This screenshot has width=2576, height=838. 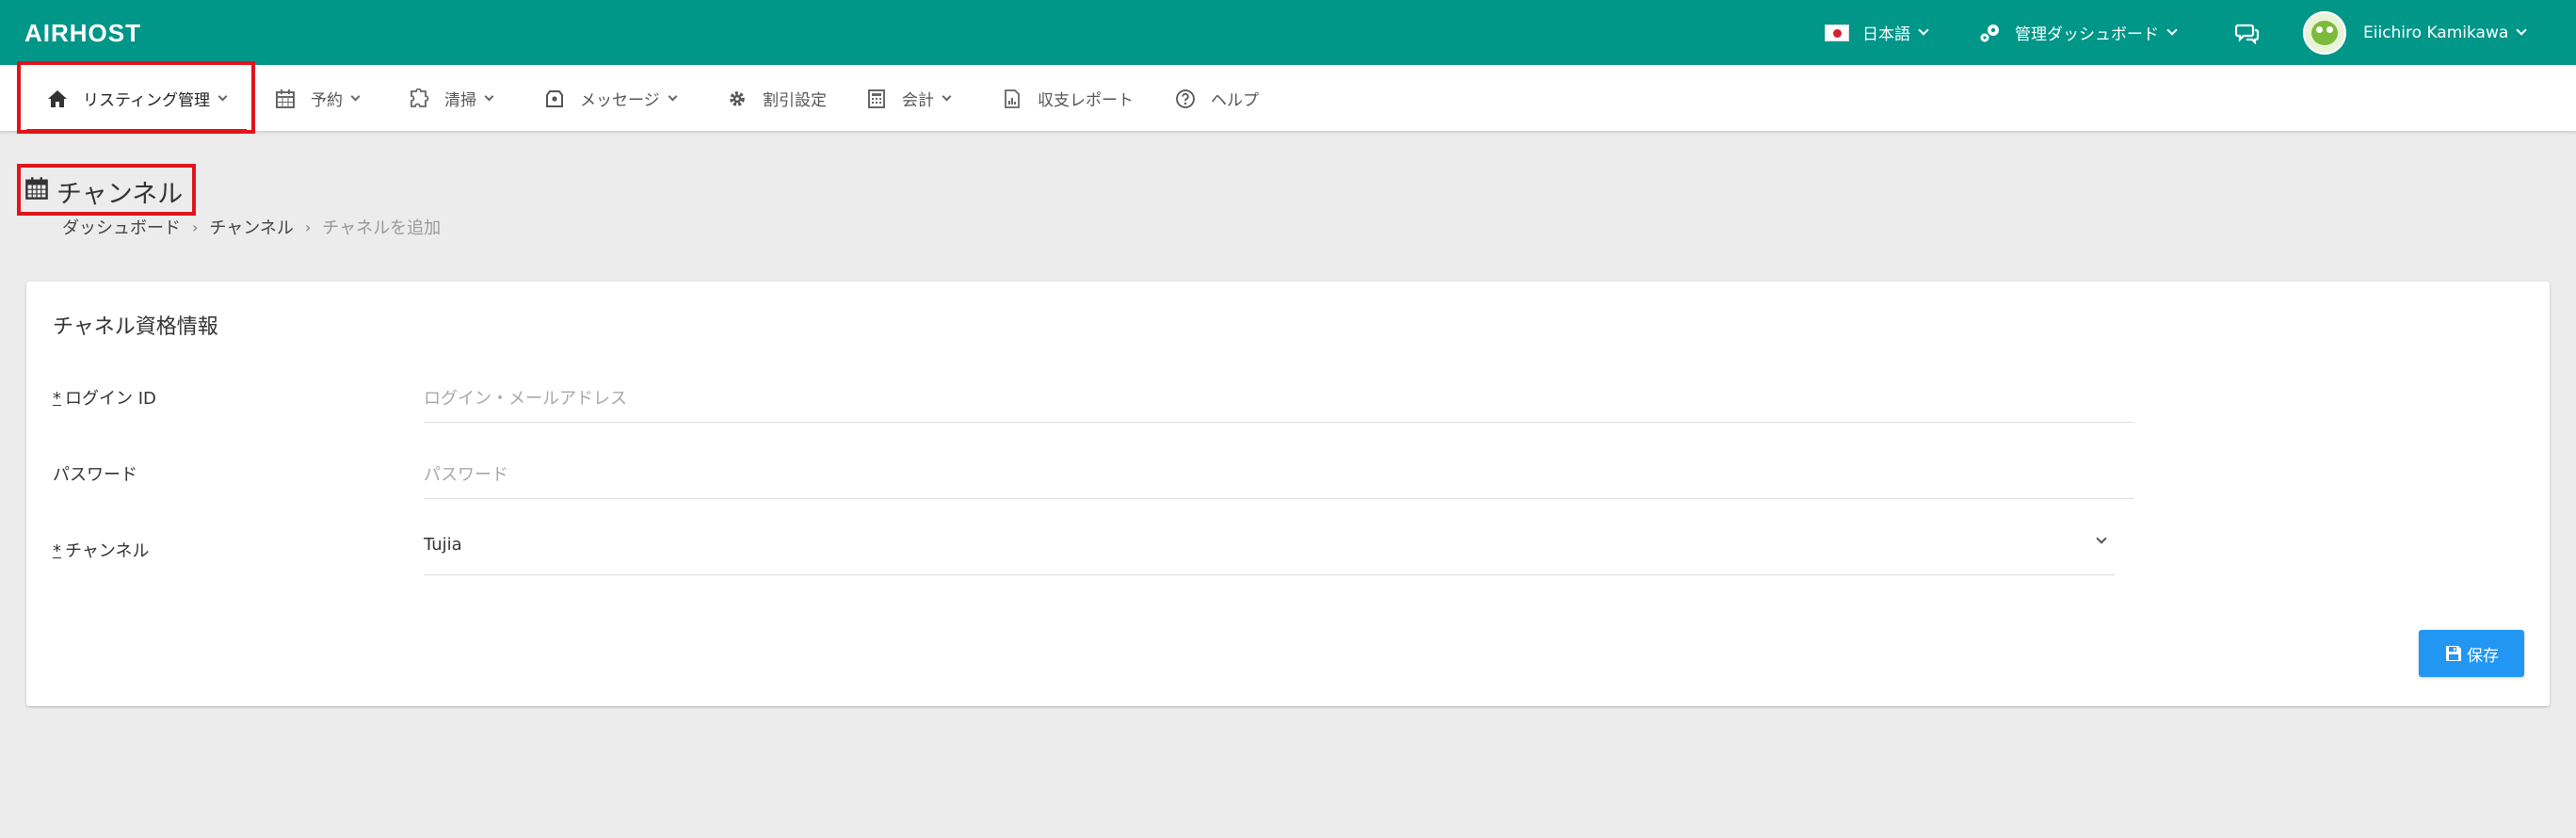 What do you see at coordinates (1185, 99) in the screenshot?
I see `help-icon` at bounding box center [1185, 99].